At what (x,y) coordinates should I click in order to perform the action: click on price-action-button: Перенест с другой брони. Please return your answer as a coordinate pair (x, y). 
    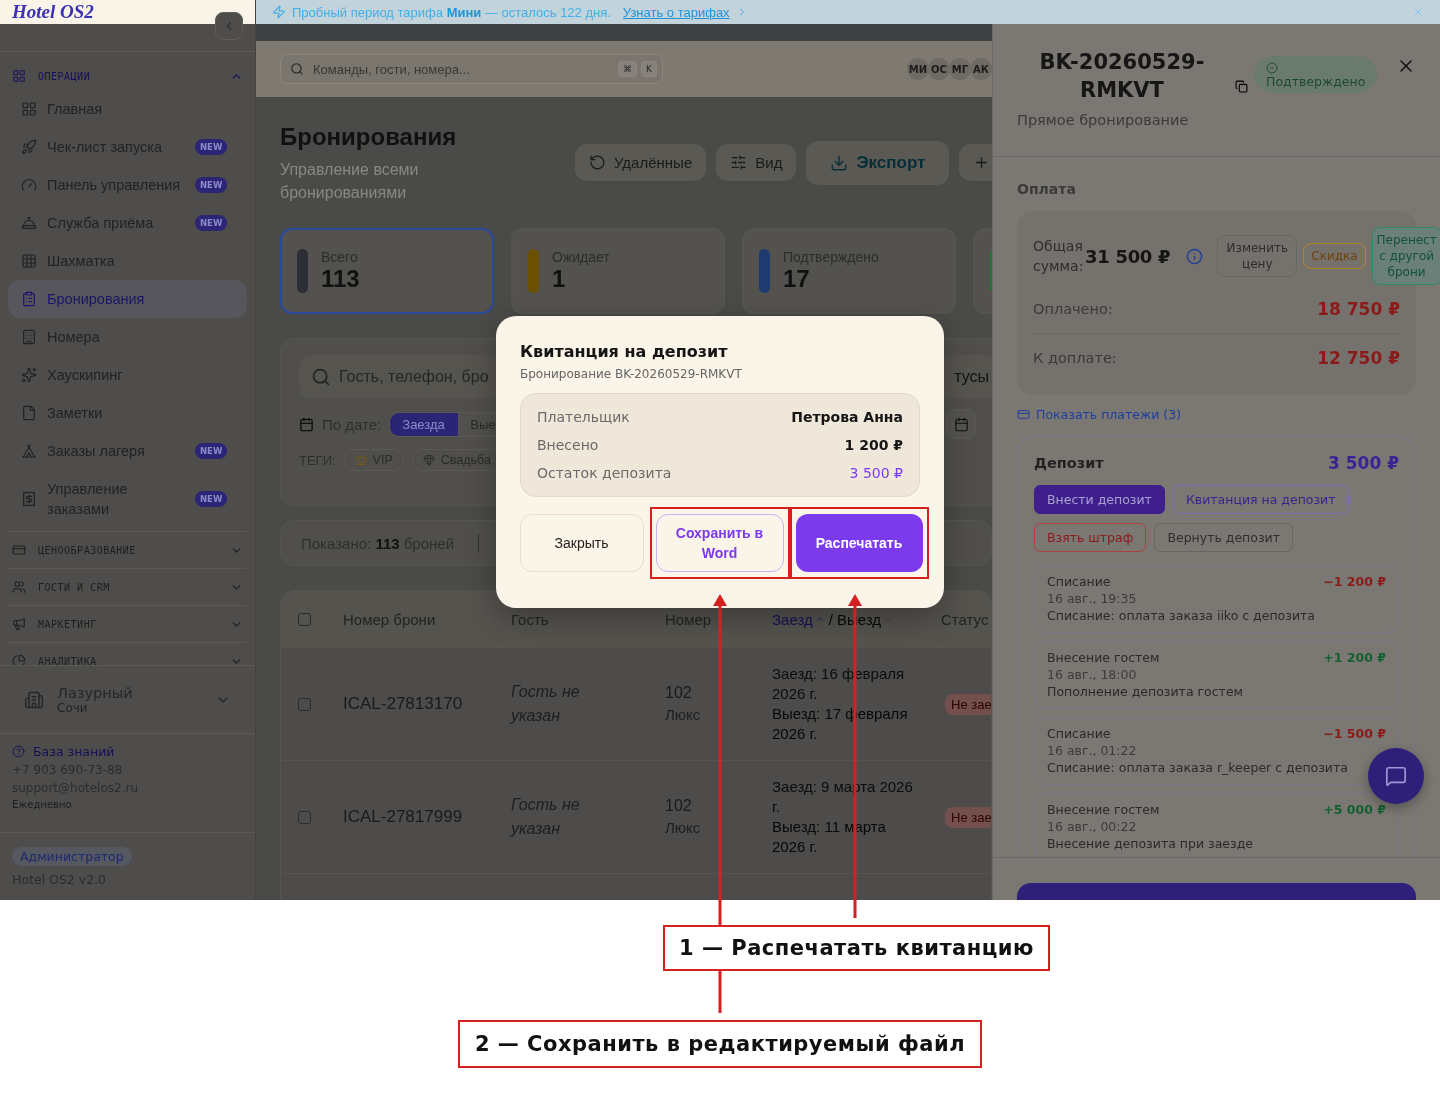
    Looking at the image, I should click on (1405, 256).